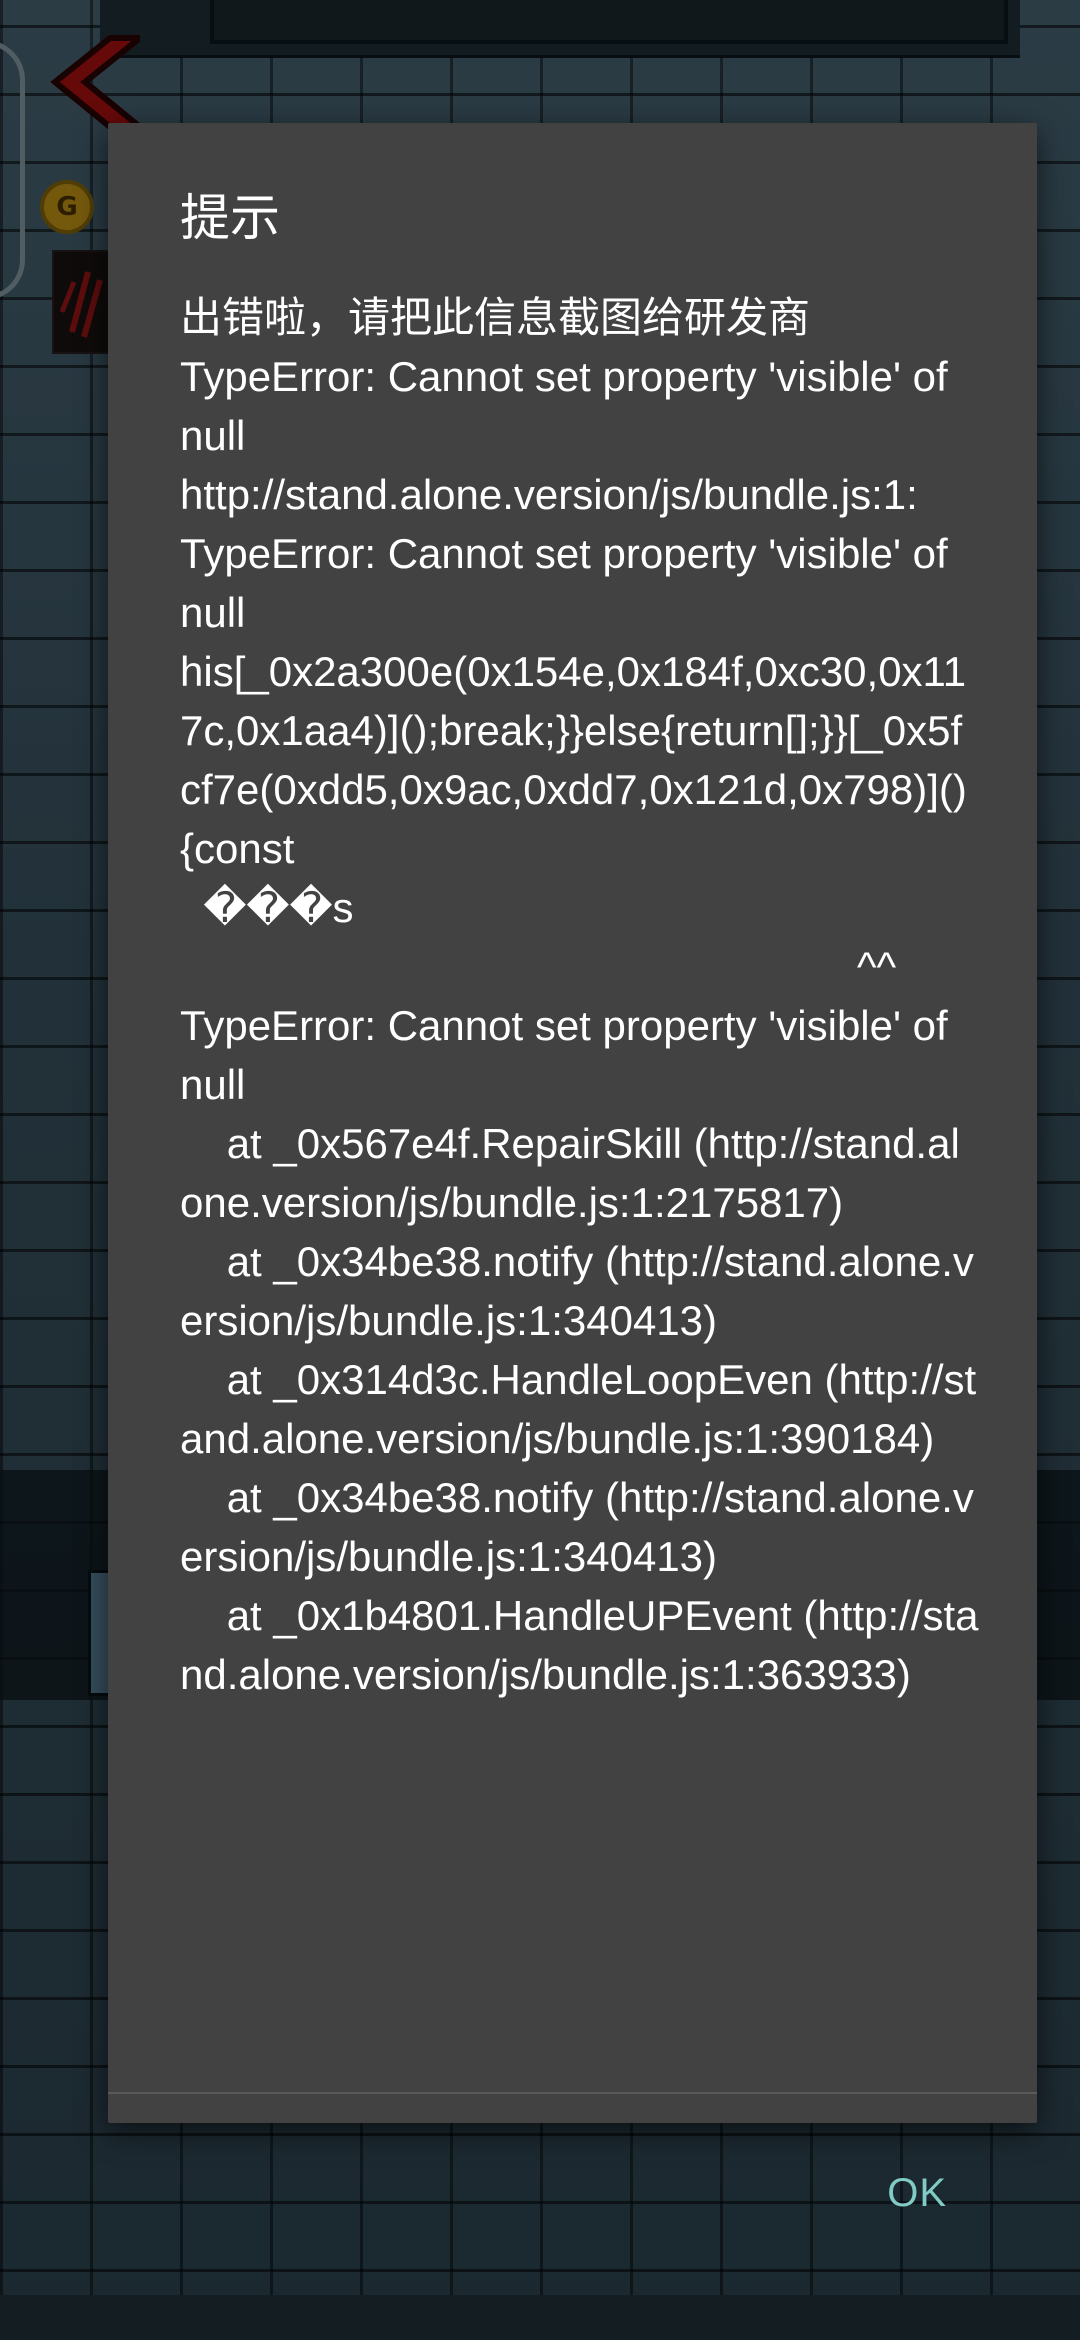 This screenshot has height=2340, width=1080. I want to click on dialog-divider, so click(572, 2093).